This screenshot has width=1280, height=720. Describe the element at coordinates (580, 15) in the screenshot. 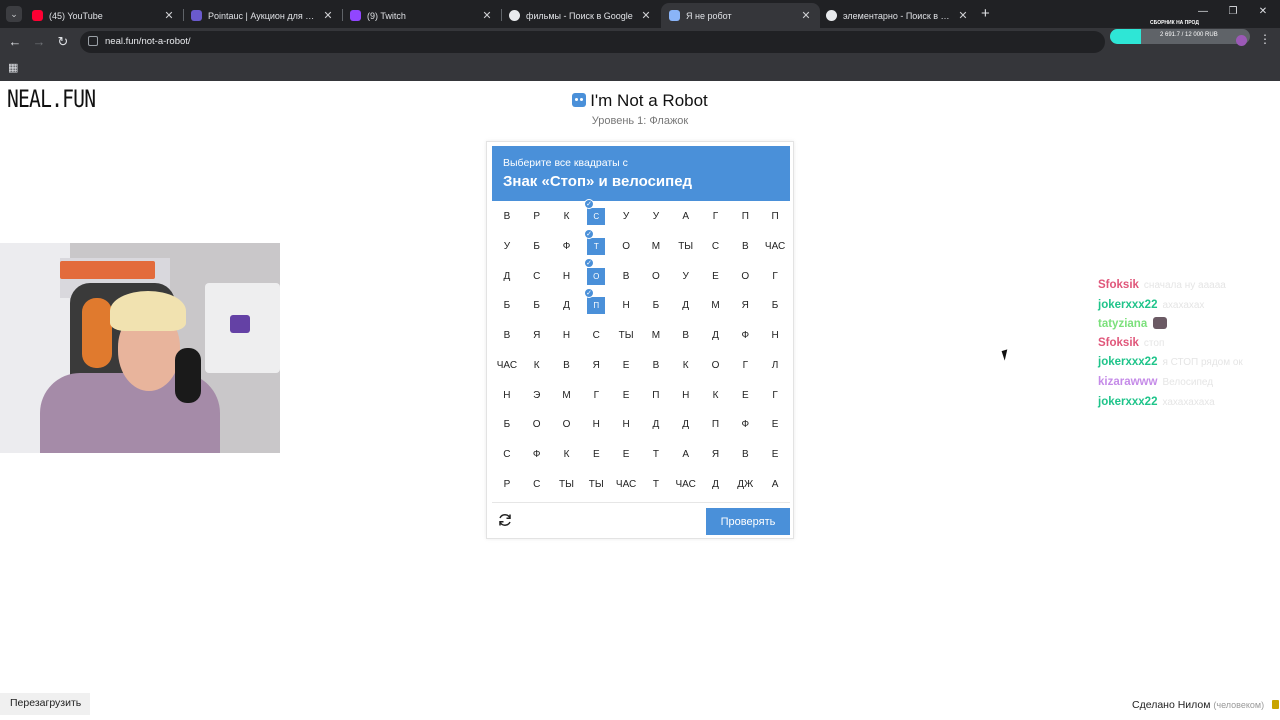

I see `tab-google-films: фильмы - Поиск в Google ✕` at that location.